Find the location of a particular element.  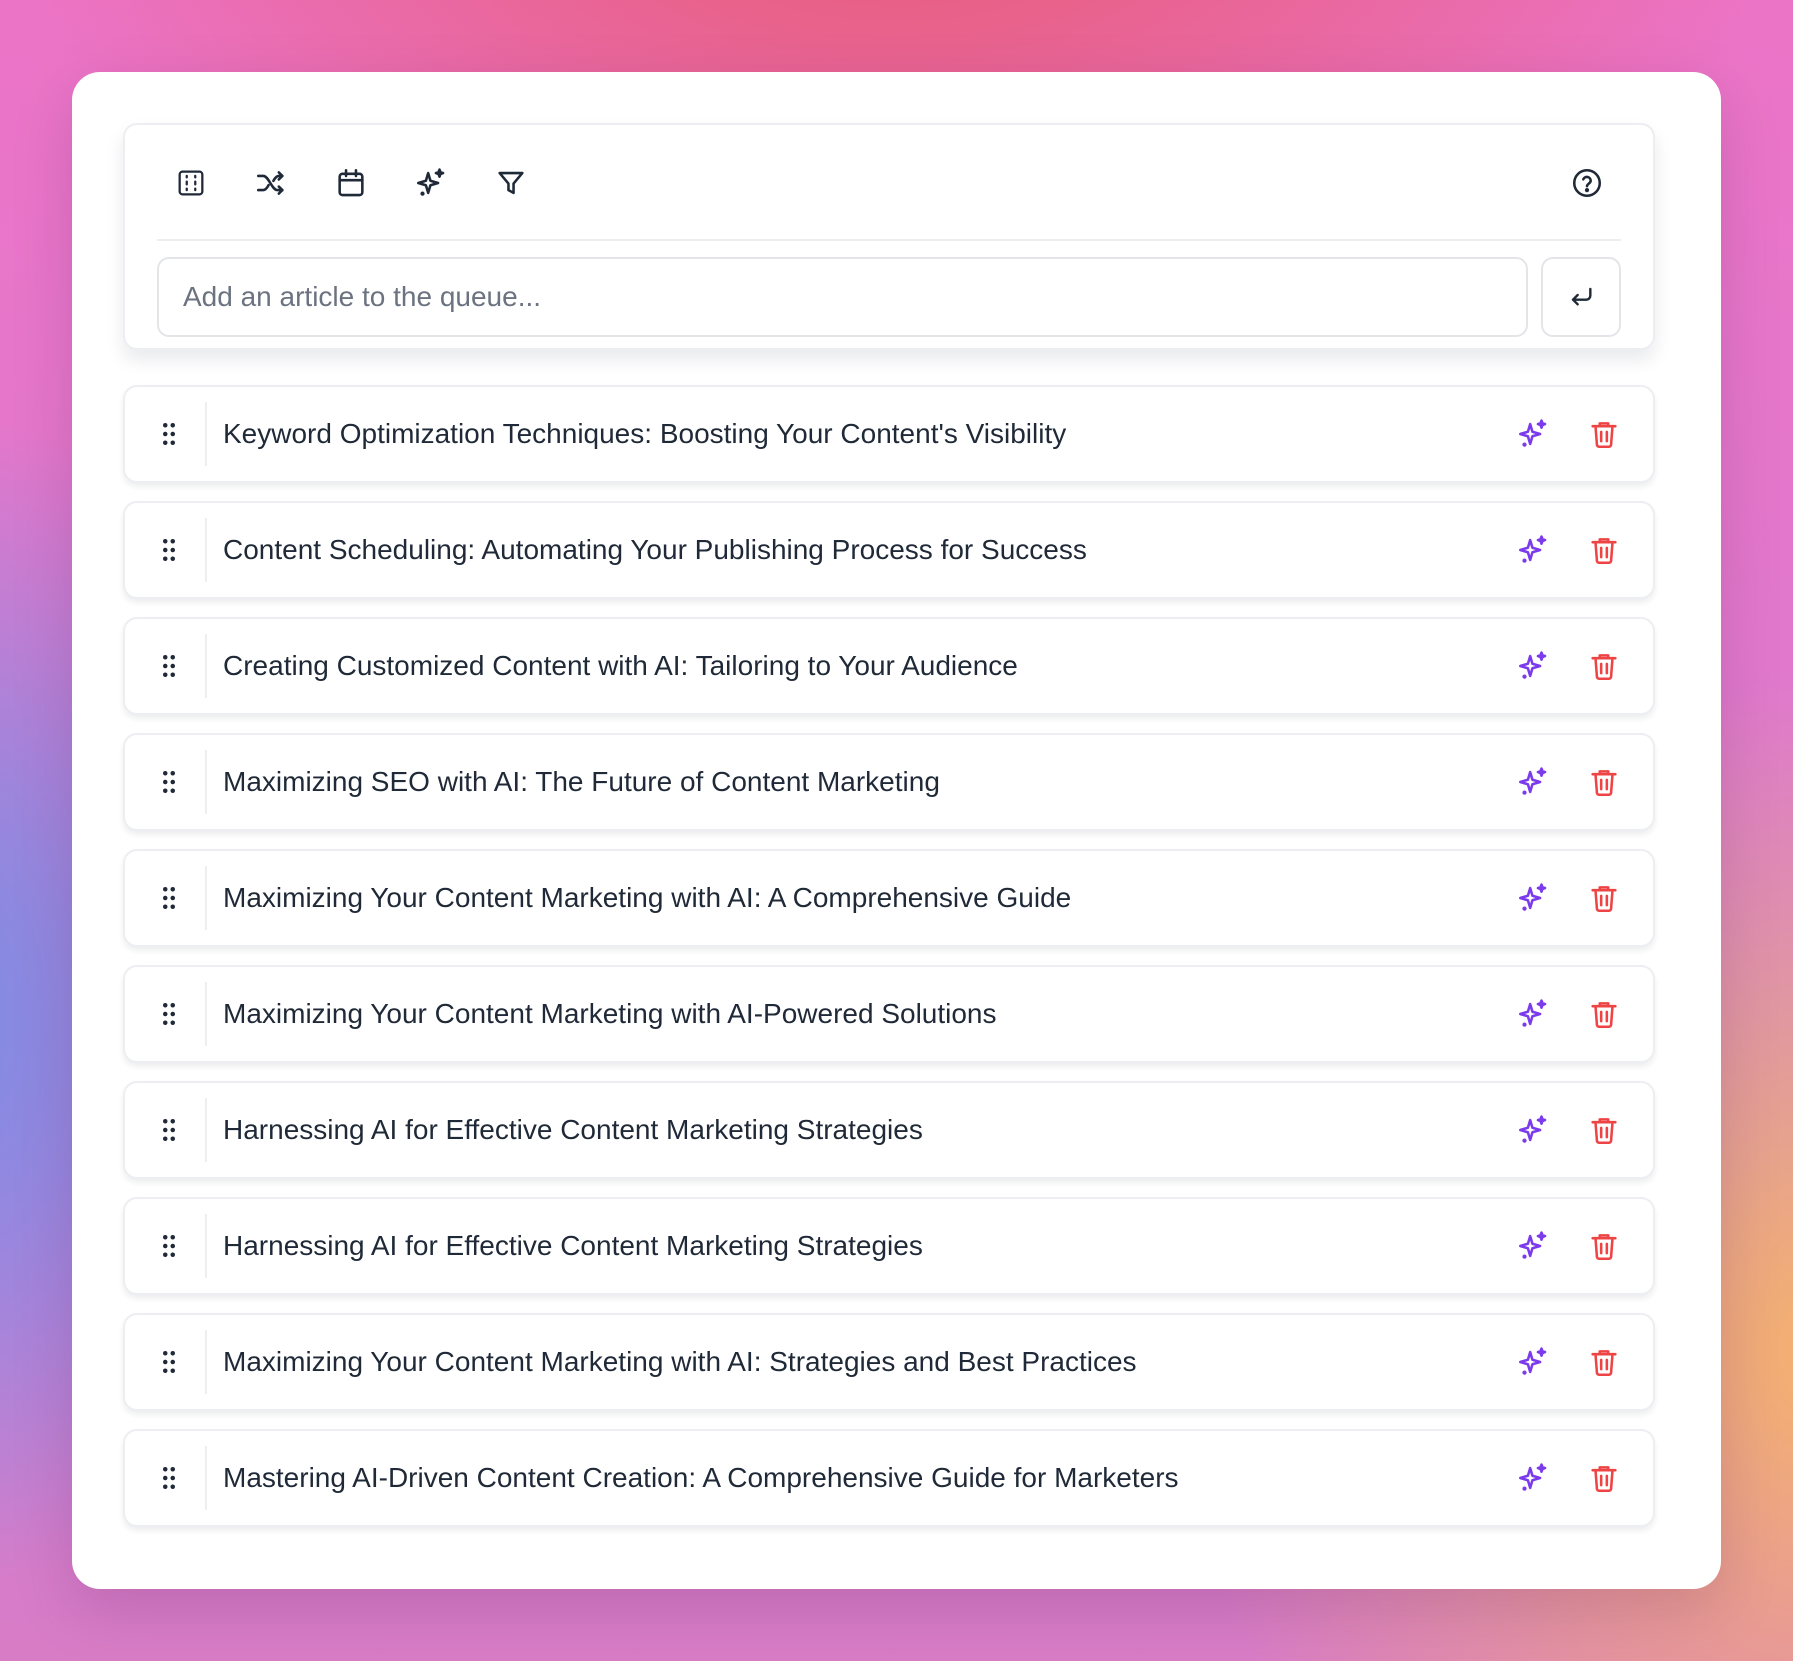

ai-generate-button is located at coordinates (431, 183).